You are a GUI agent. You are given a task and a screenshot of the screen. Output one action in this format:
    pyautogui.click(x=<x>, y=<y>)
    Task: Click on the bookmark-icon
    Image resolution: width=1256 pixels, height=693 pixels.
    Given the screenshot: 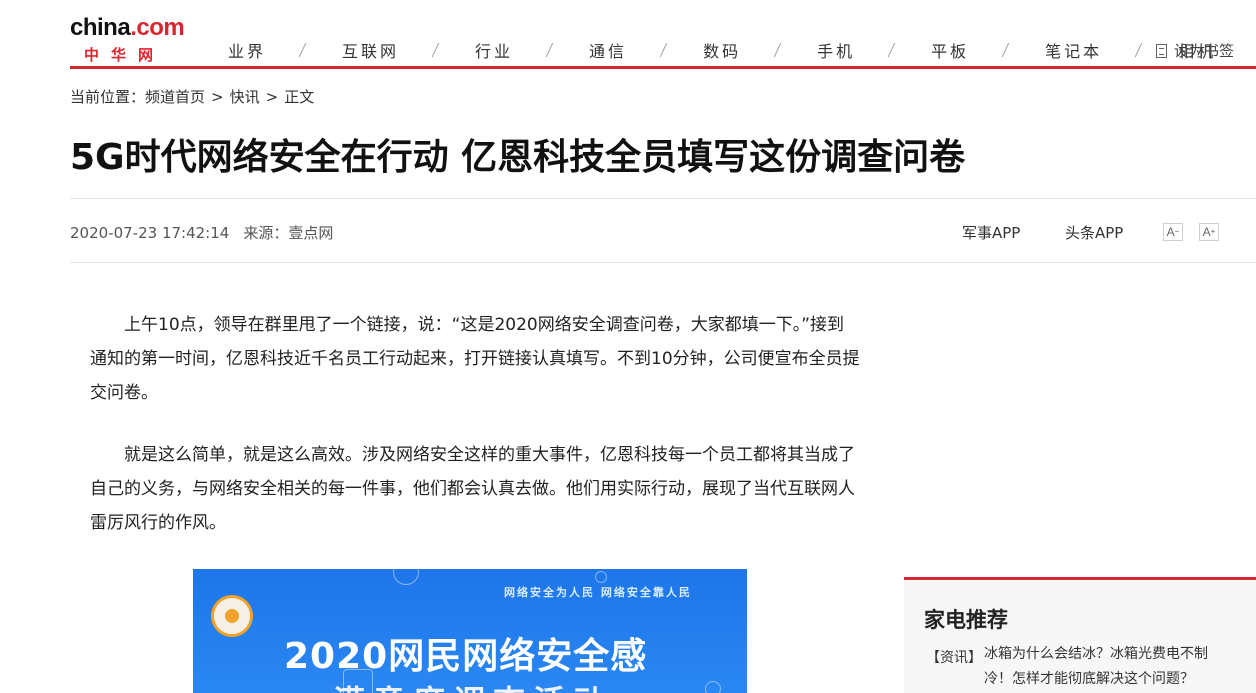 What is the action you would take?
    pyautogui.click(x=1161, y=50)
    